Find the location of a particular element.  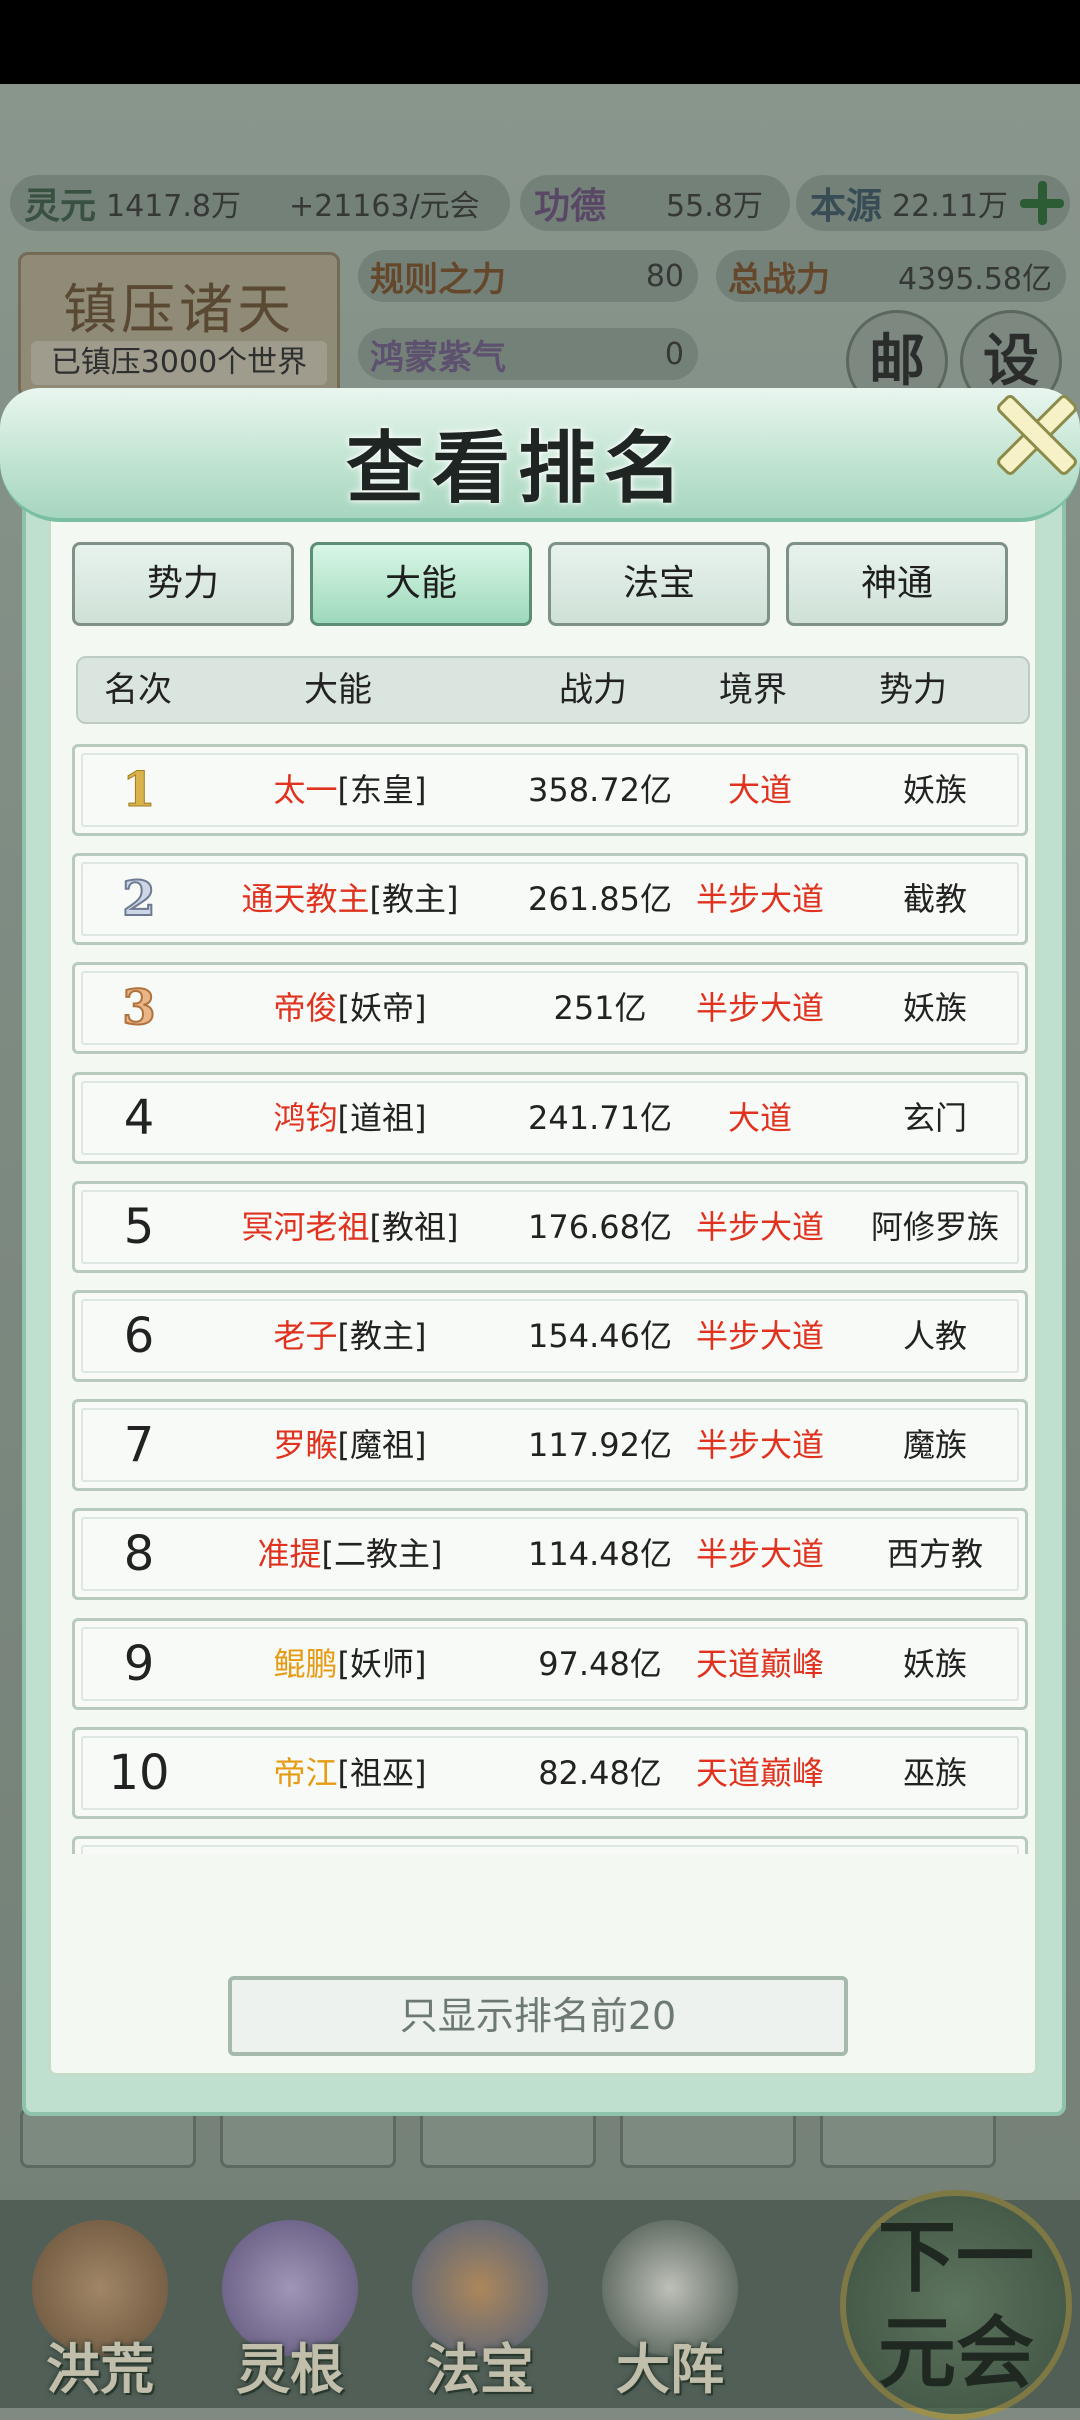

header-realm: 境界 is located at coordinates (753, 690).